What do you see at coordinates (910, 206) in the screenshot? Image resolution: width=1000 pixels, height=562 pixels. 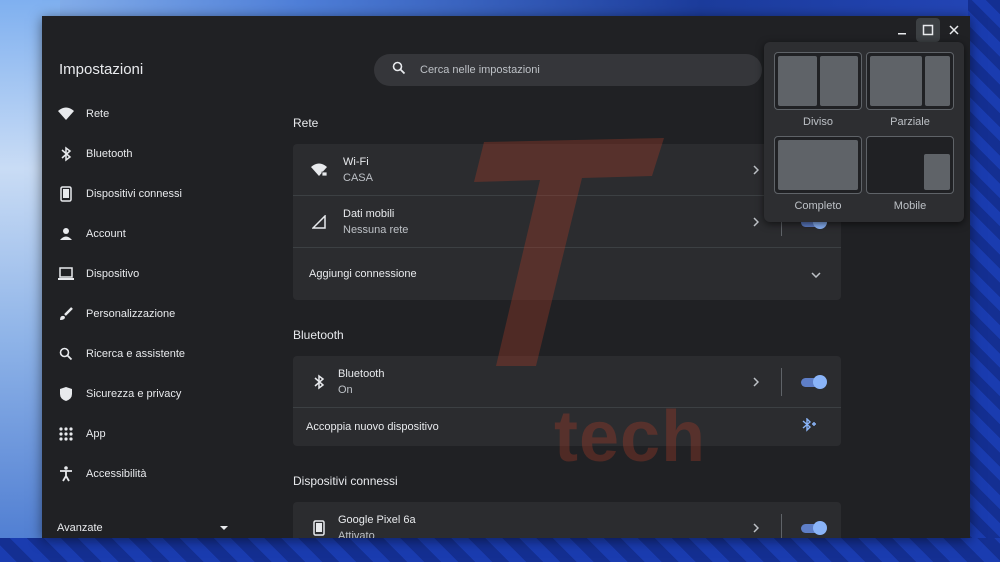 I see `snap-label-mobile: Mobile` at bounding box center [910, 206].